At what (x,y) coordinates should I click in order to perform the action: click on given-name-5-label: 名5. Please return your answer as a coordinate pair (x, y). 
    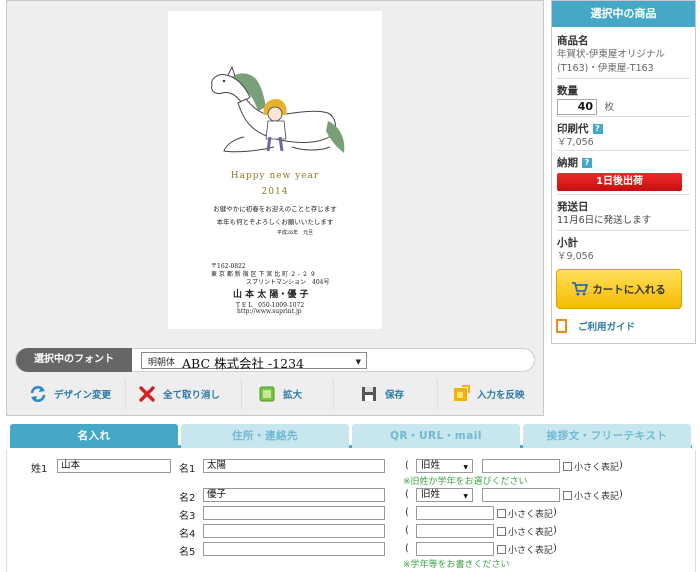
    Looking at the image, I should click on (187, 552).